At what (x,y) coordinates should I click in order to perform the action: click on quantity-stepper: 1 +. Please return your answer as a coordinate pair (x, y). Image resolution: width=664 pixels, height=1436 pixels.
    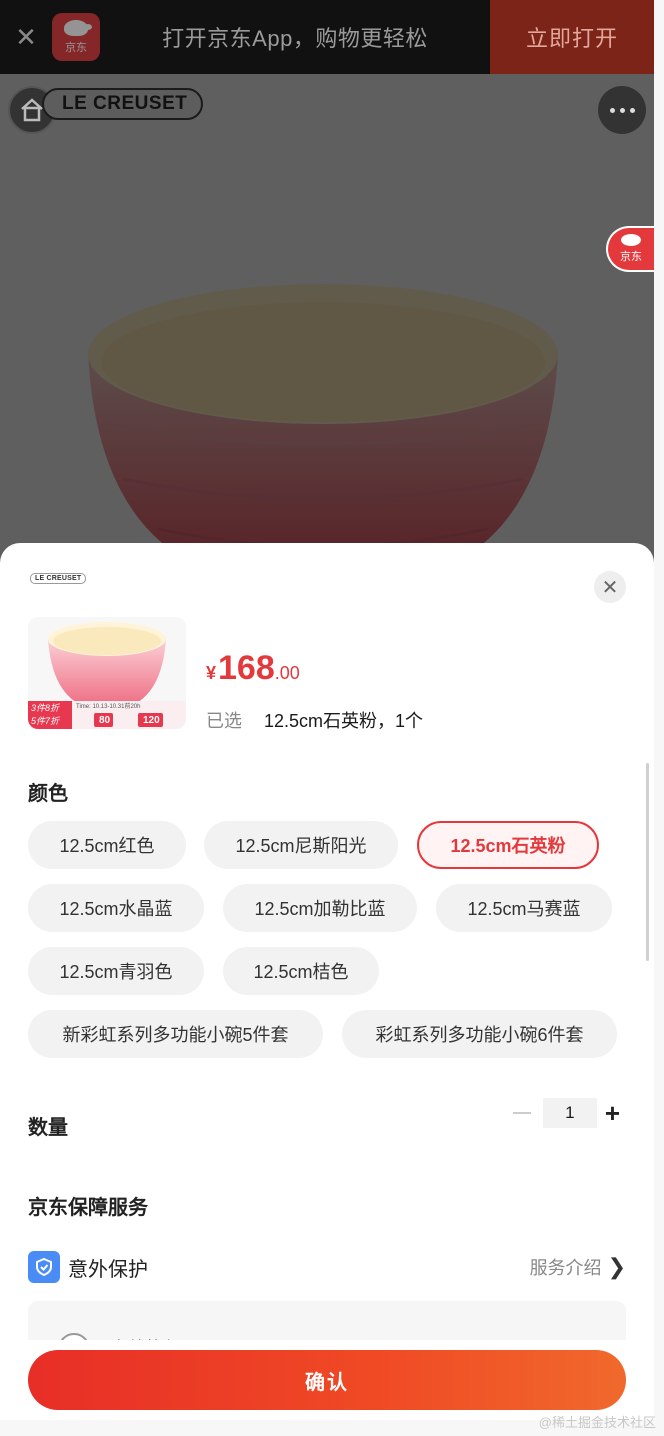
    Looking at the image, I should click on (566, 1113).